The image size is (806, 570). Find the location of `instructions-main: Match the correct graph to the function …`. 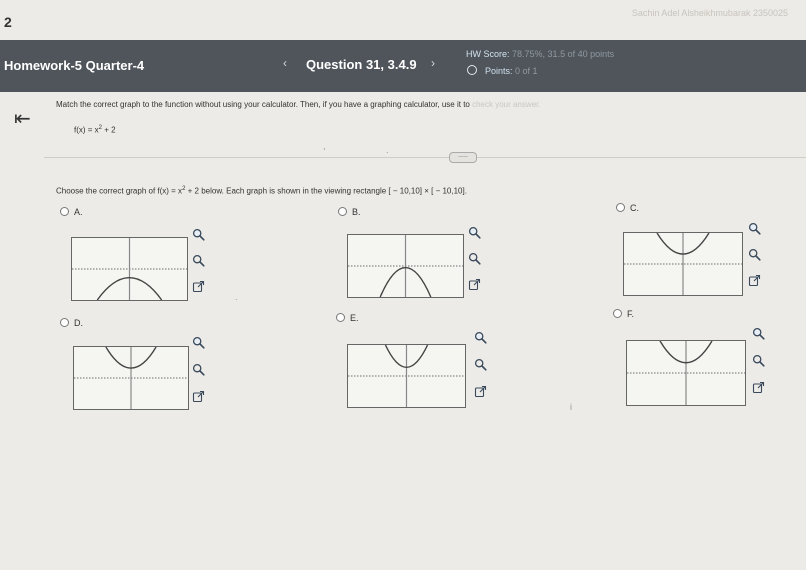

instructions-main: Match the correct graph to the function … is located at coordinates (263, 104).